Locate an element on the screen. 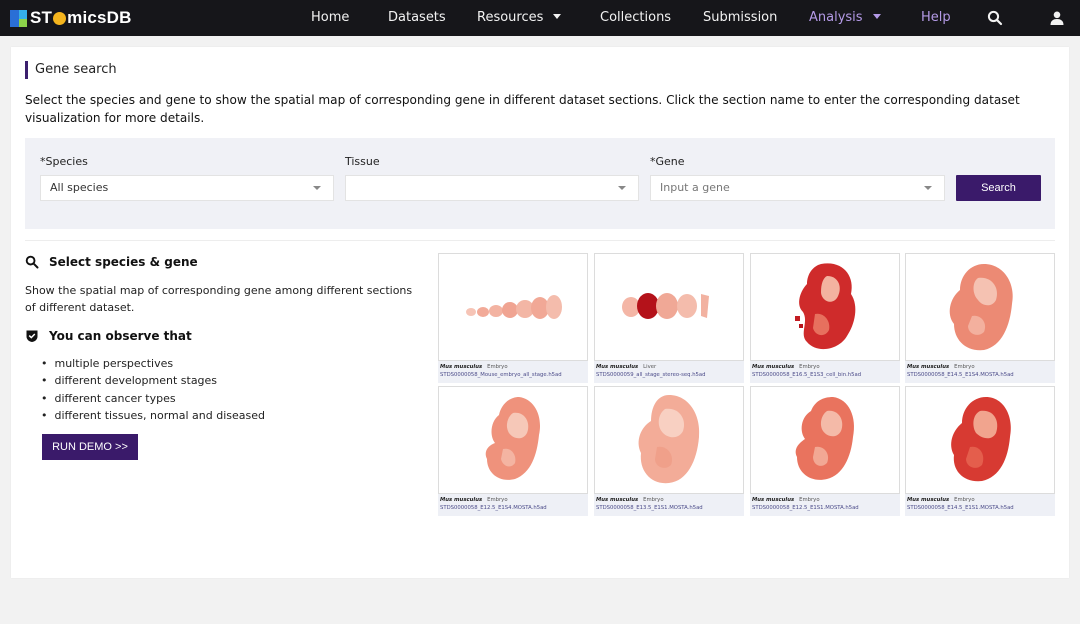  select-species-heading: Select species & gene is located at coordinates (111, 262).